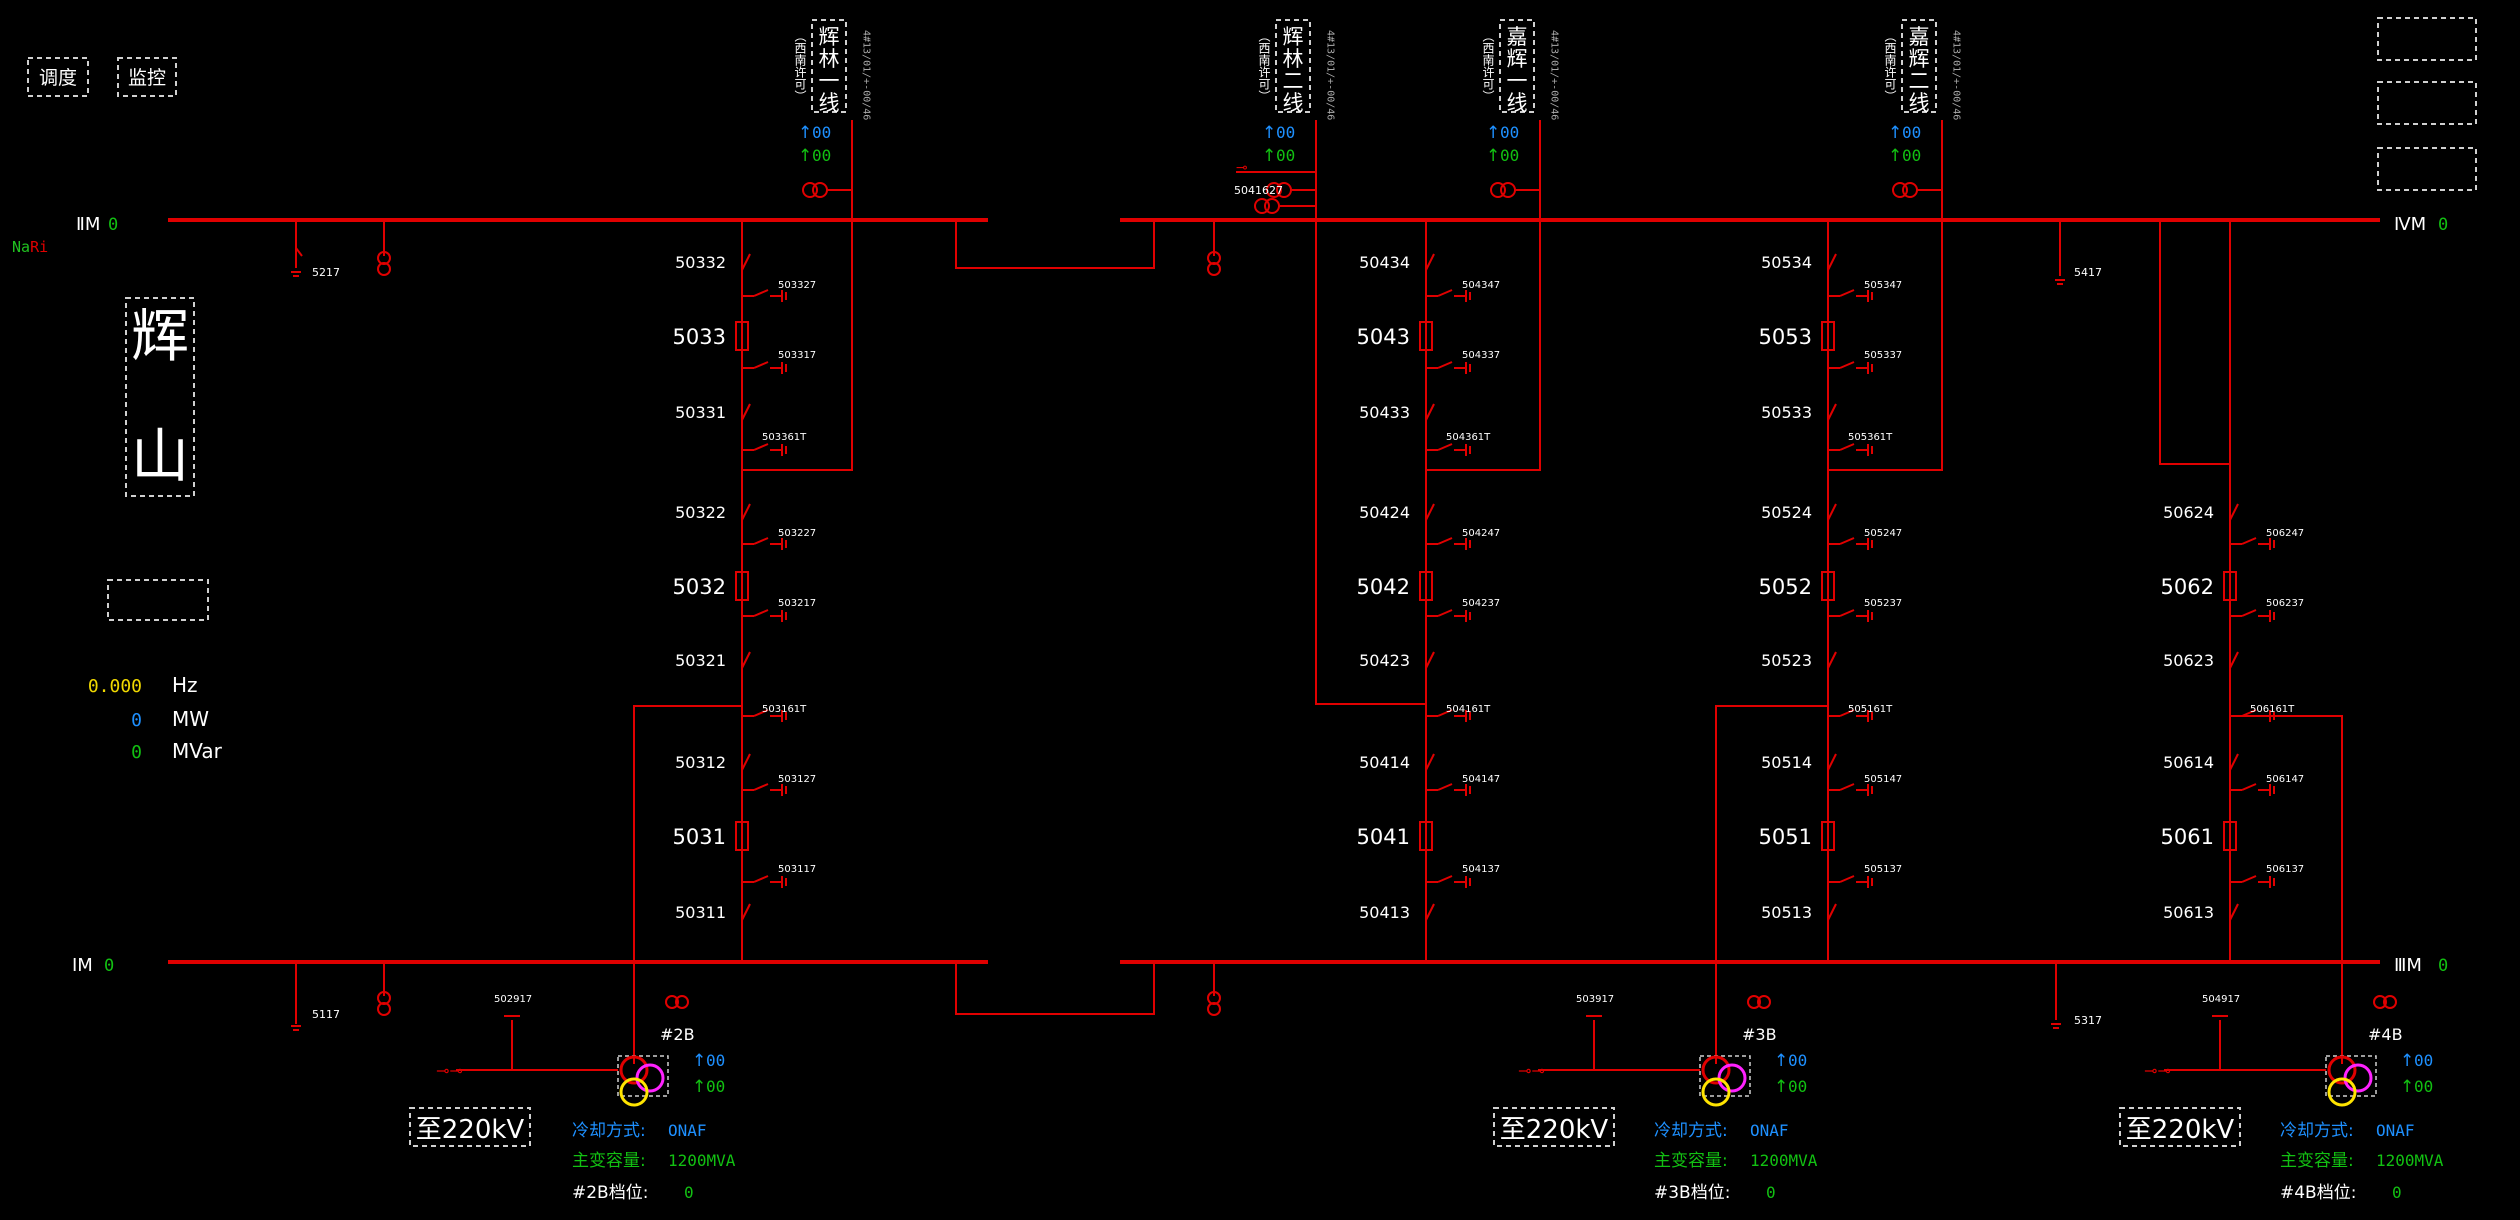  I want to click on disconnector-icon: ⊸⊸, so click(449, 1070).